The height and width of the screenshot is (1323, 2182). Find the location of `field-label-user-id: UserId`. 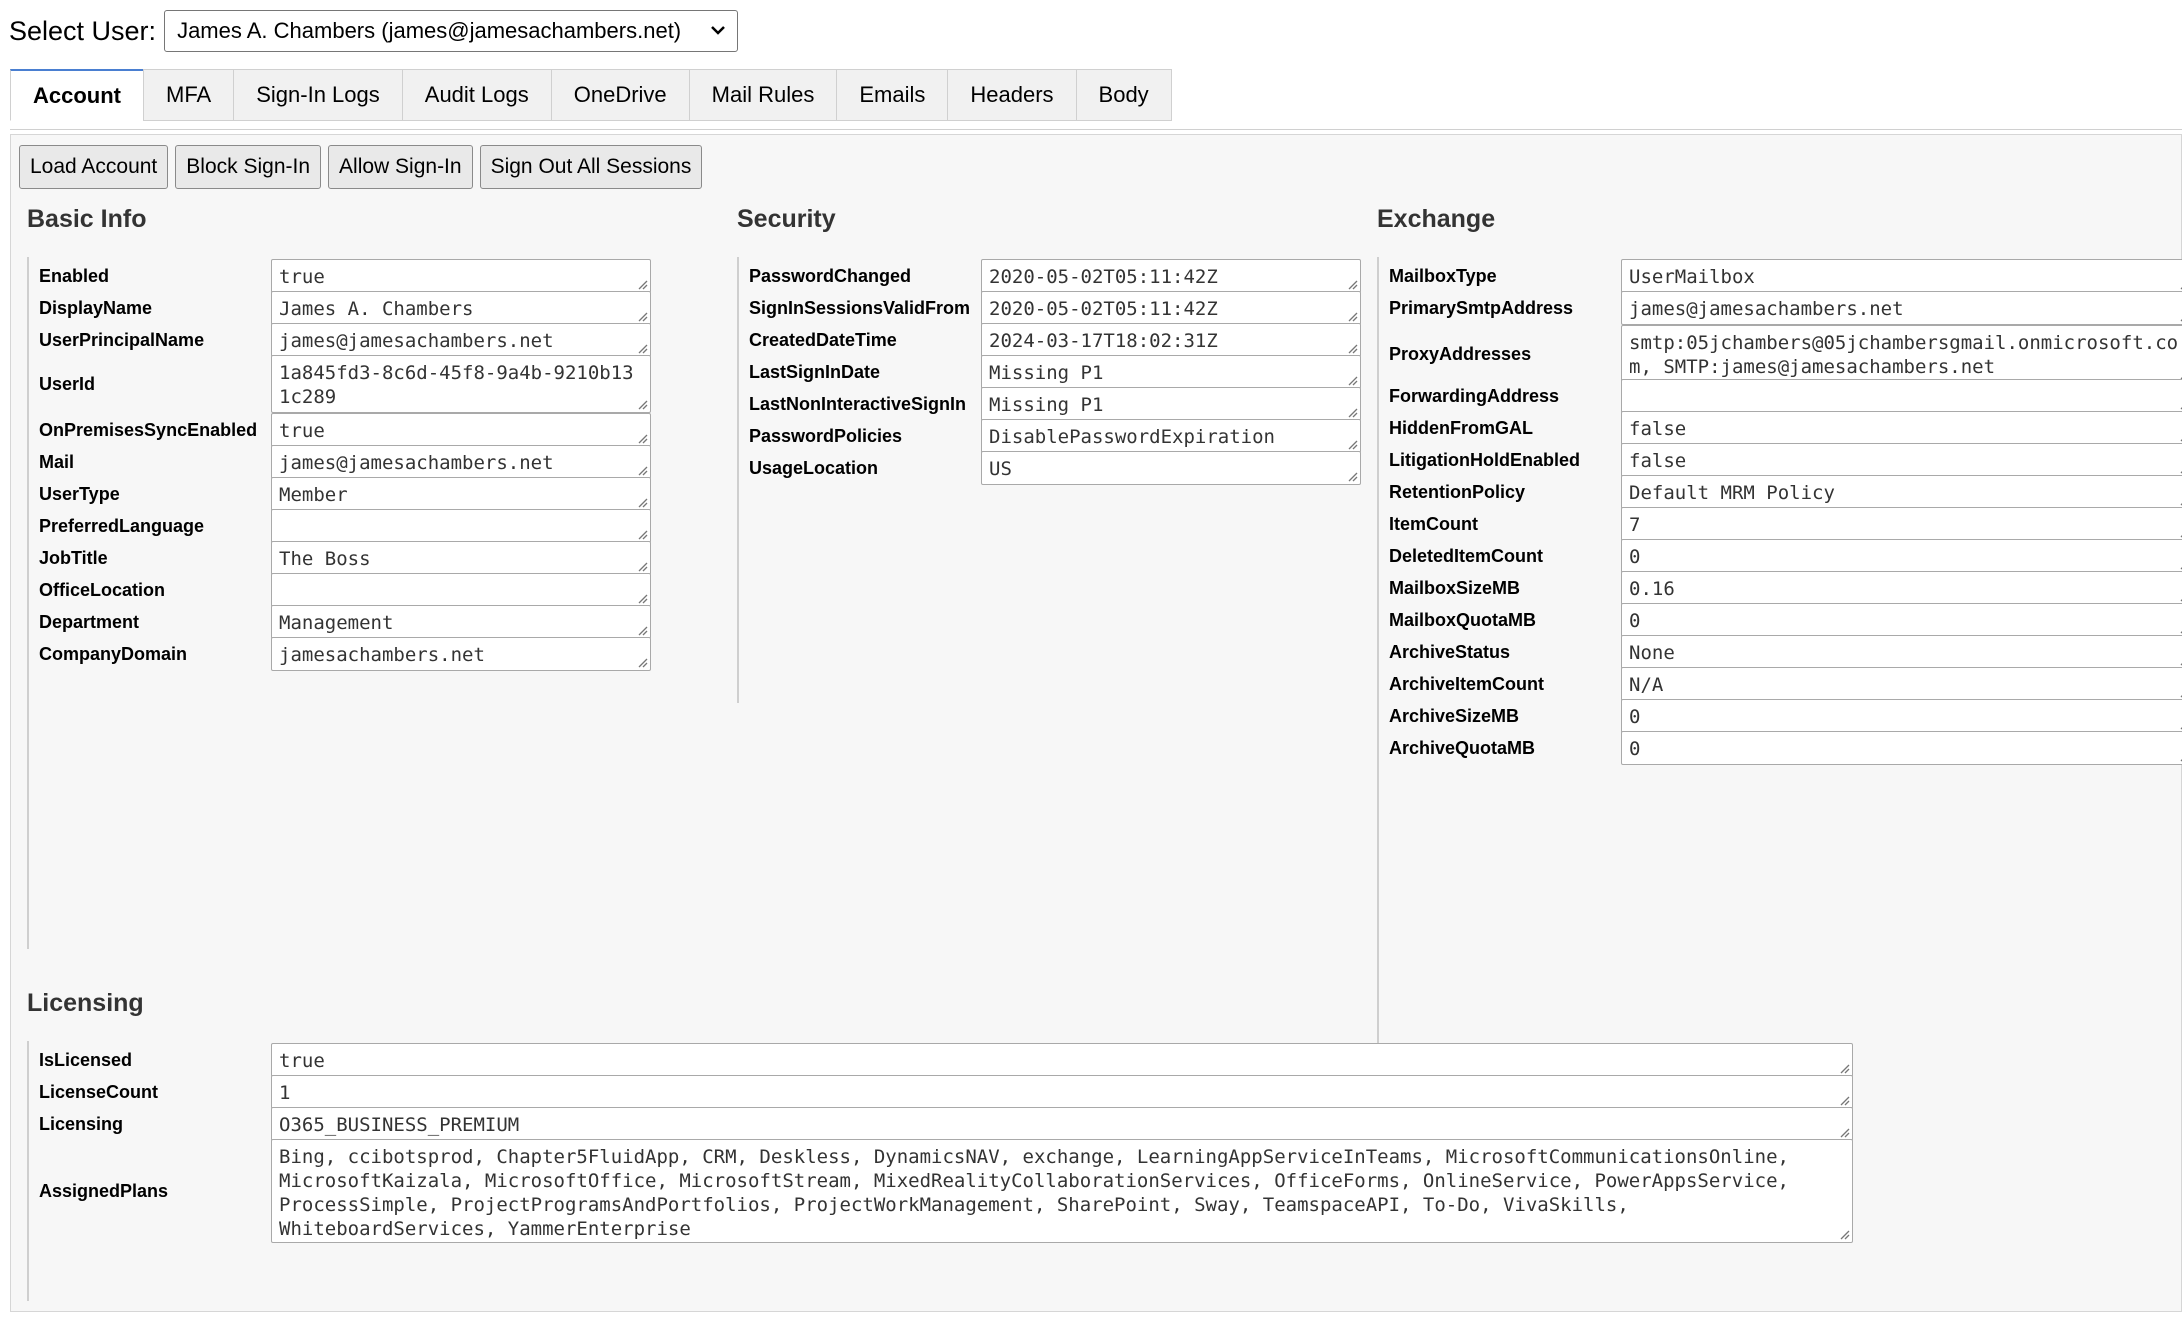

field-label-user-id: UserId is located at coordinates (67, 384).